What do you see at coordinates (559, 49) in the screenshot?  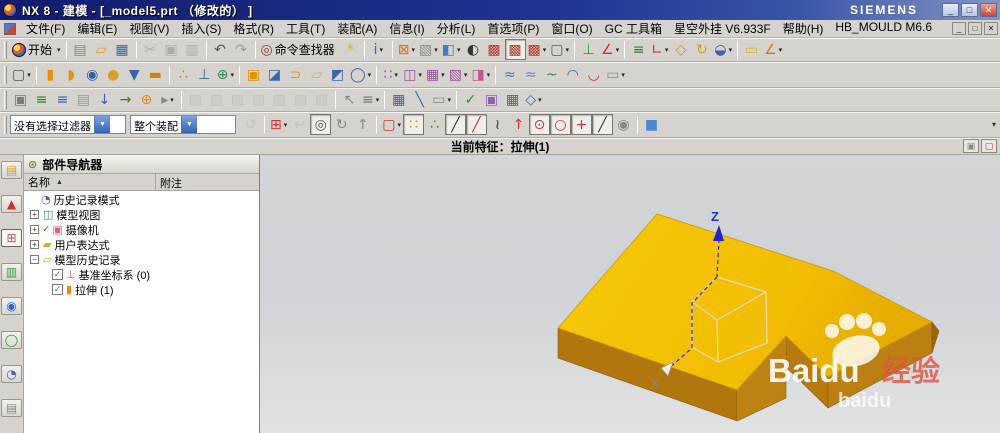 I see `blank-view: ▢ ▾` at bounding box center [559, 49].